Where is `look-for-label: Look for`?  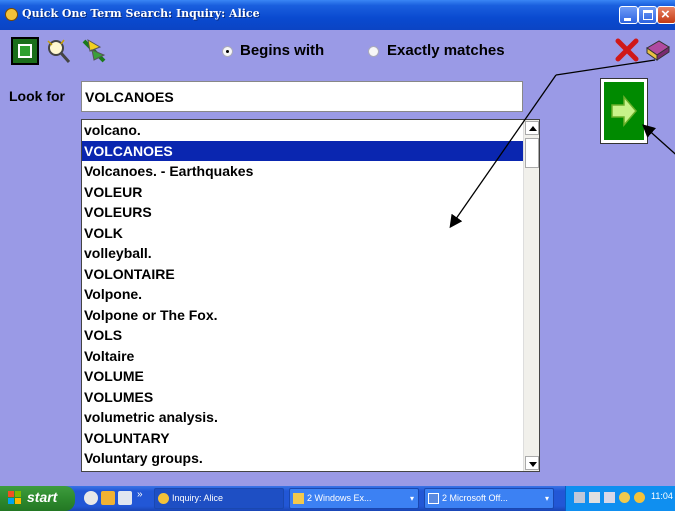 look-for-label: Look for is located at coordinates (37, 96).